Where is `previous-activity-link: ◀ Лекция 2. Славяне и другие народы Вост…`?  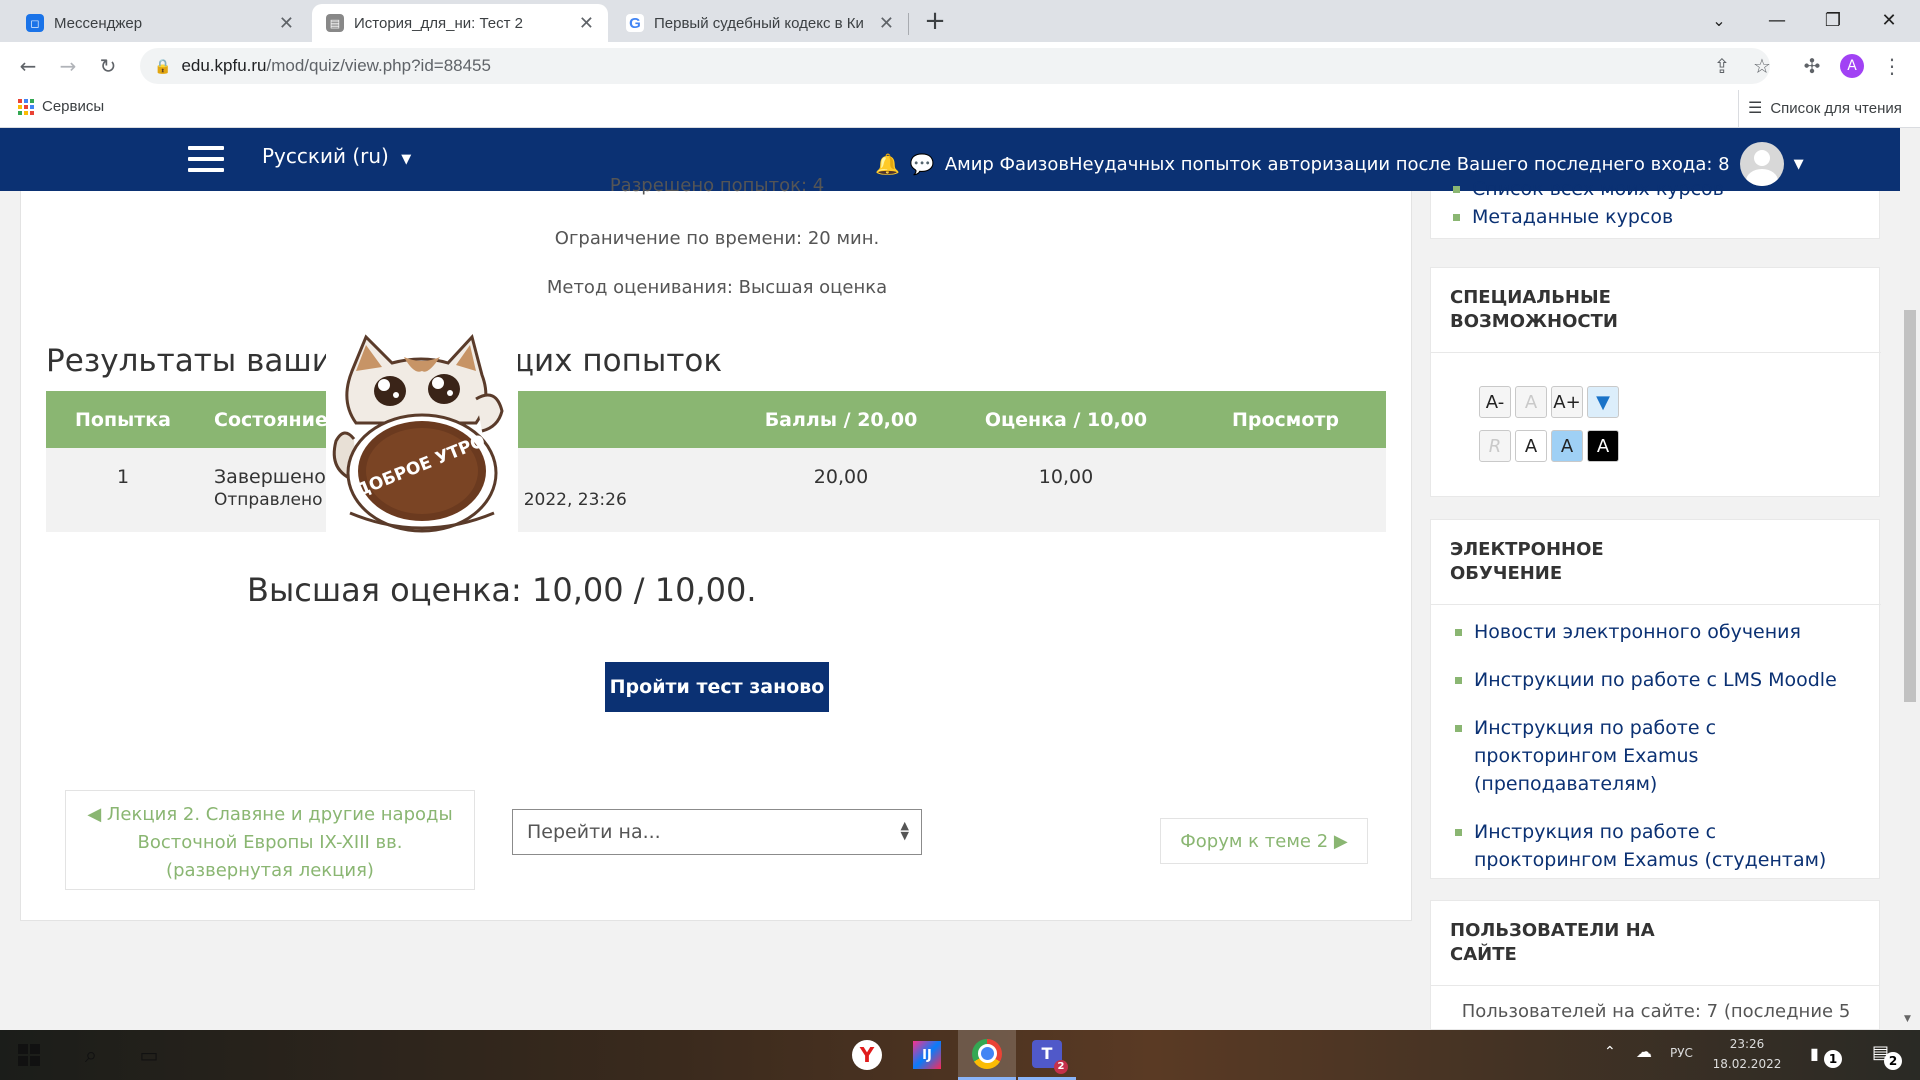 previous-activity-link: ◀ Лекция 2. Славяне и другие народы Вост… is located at coordinates (270, 840).